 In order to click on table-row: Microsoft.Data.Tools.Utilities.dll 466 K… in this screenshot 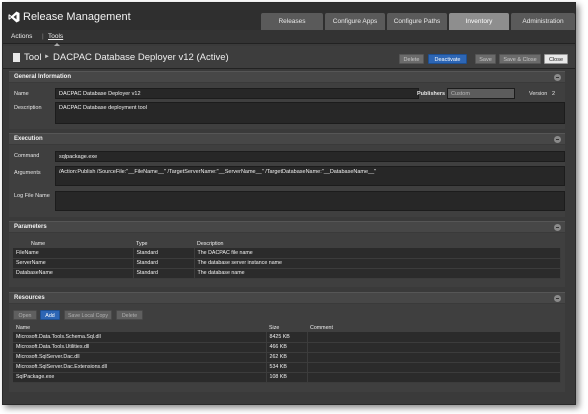, I will do `click(287, 347)`.